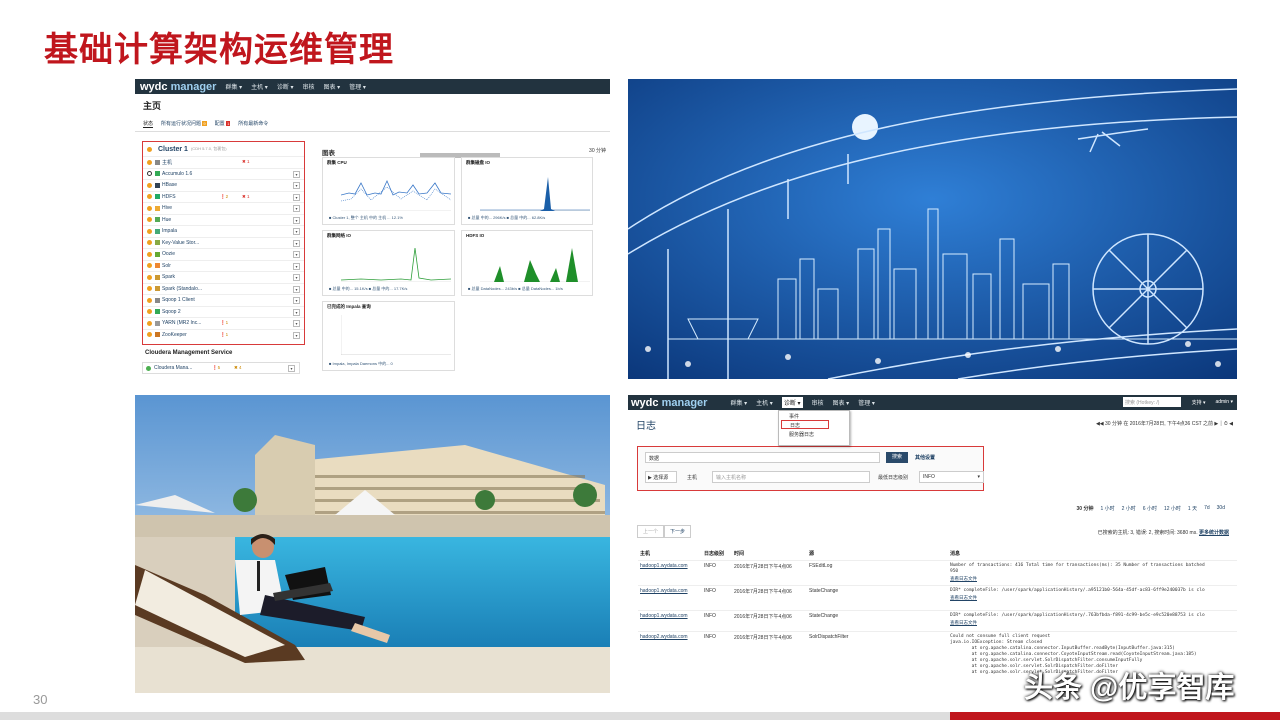 The width and height of the screenshot is (1280, 720). I want to click on service-name: Sqoop 1 Client, so click(191, 300).